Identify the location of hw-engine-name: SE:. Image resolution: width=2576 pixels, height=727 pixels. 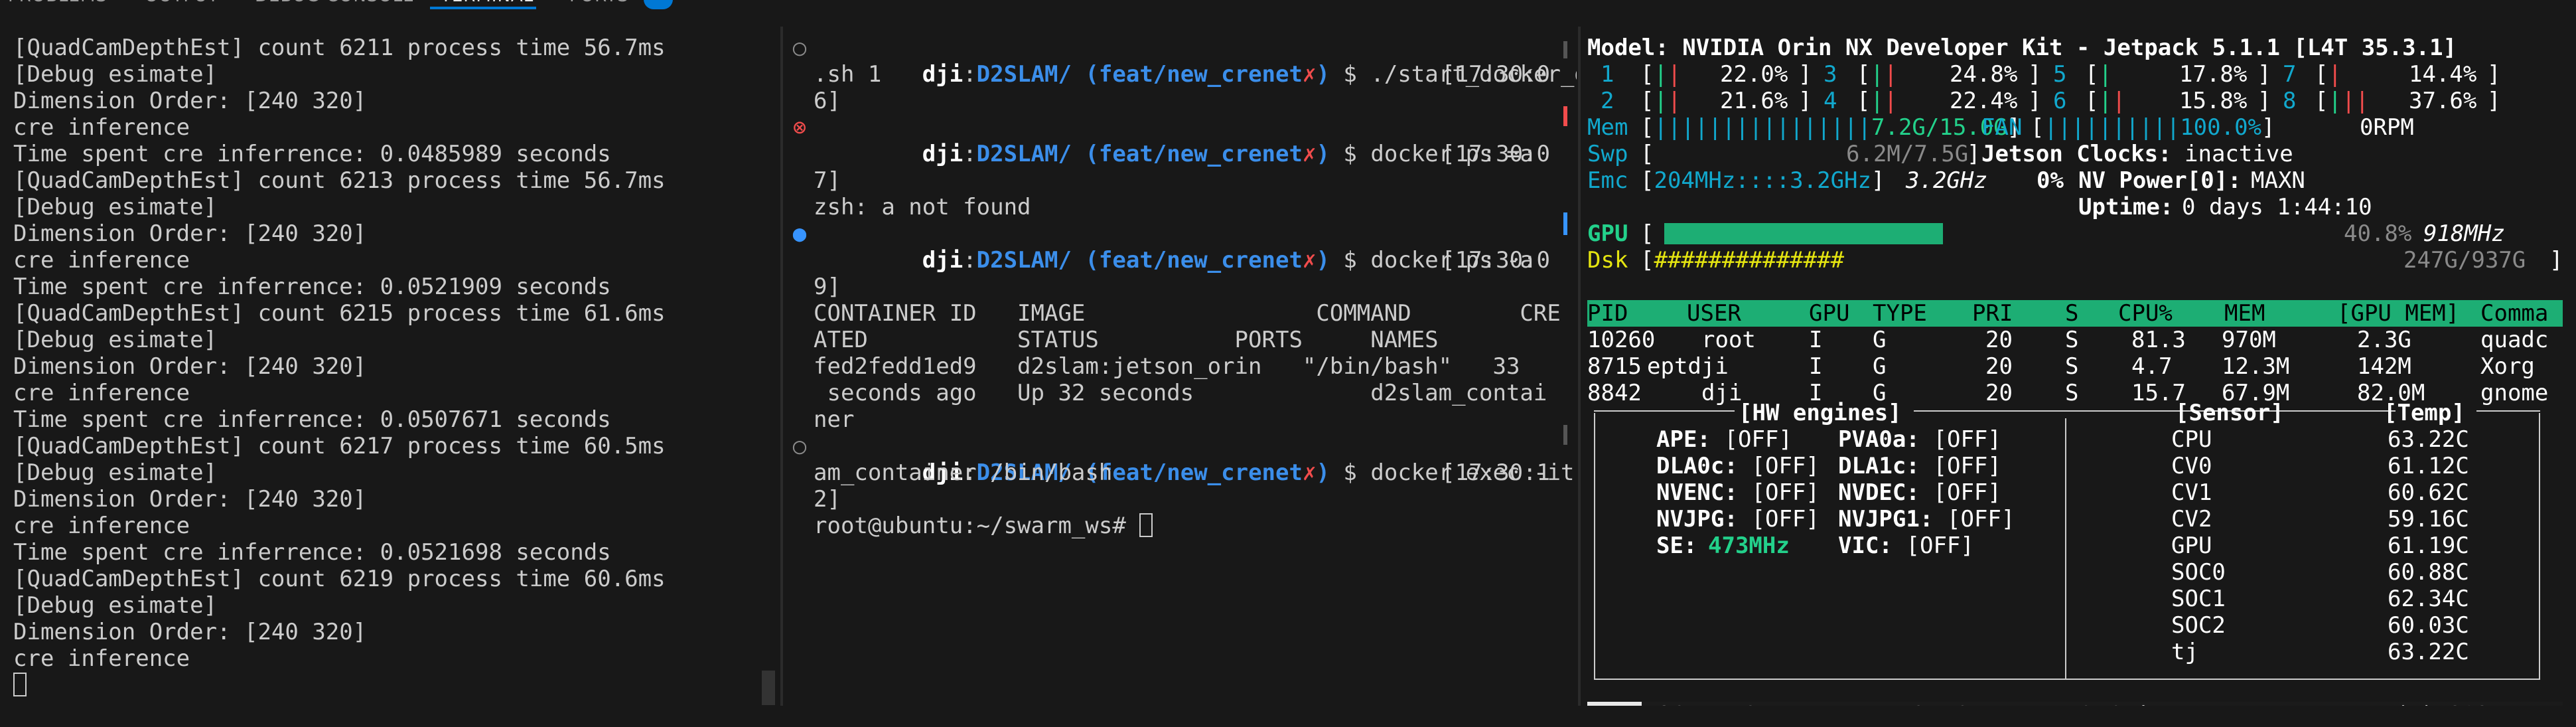
(1676, 545).